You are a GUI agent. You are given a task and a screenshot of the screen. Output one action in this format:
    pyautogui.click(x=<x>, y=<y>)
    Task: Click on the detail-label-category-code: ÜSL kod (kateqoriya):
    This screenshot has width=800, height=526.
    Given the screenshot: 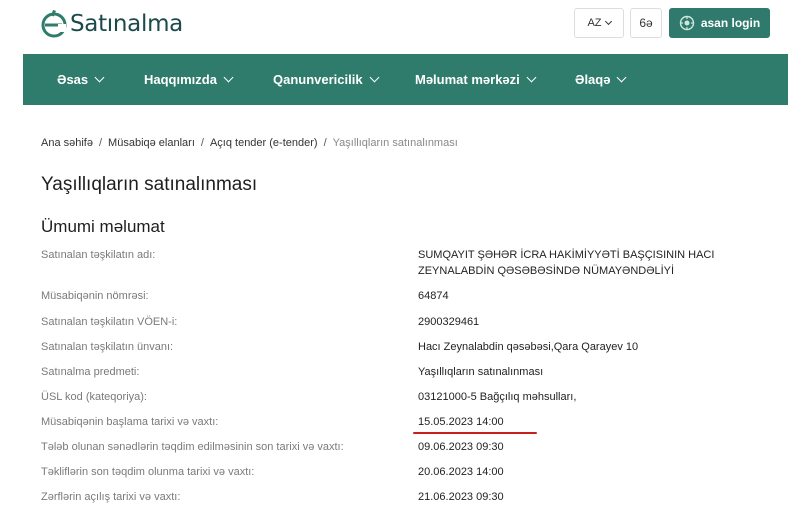 What is the action you would take?
    pyautogui.click(x=94, y=397)
    